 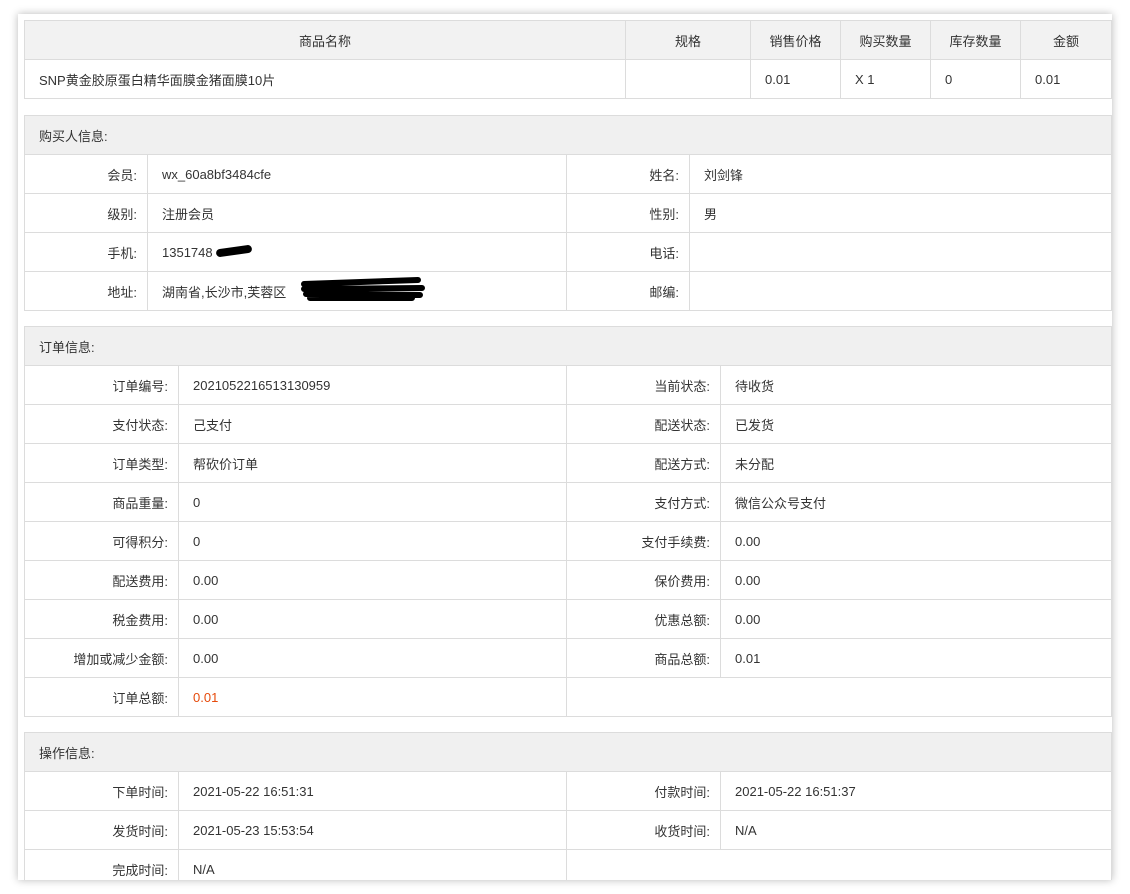 I want to click on col-quantity: 购买数量, so click(x=885, y=40).